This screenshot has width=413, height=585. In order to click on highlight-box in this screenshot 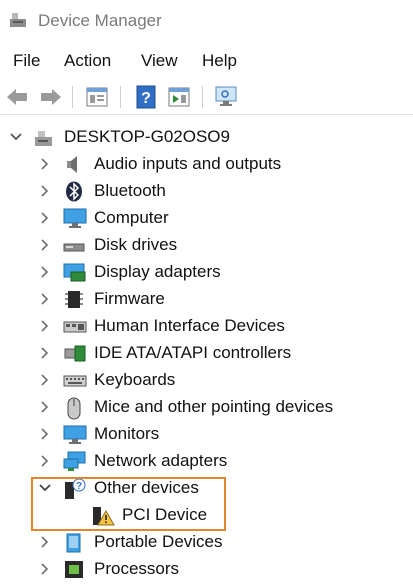, I will do `click(128, 504)`.